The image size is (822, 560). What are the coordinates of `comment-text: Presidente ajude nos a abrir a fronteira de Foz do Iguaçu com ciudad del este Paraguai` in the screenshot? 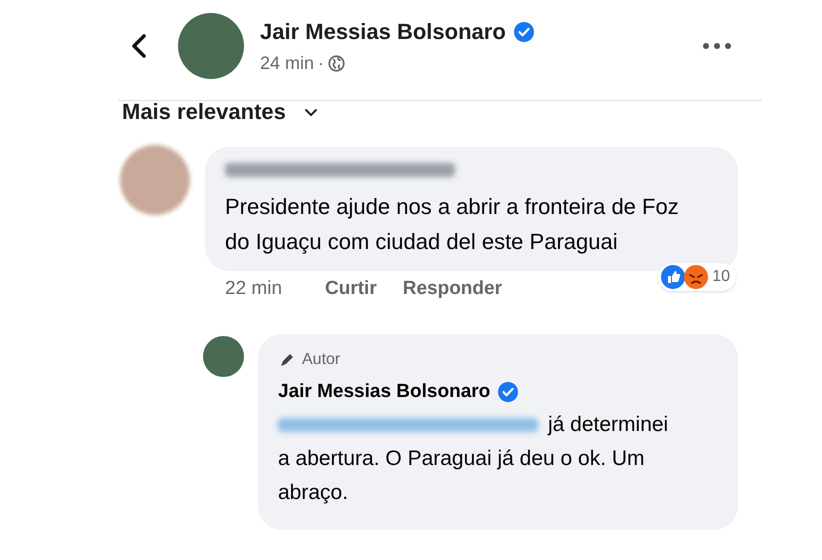 It's located at (452, 224).